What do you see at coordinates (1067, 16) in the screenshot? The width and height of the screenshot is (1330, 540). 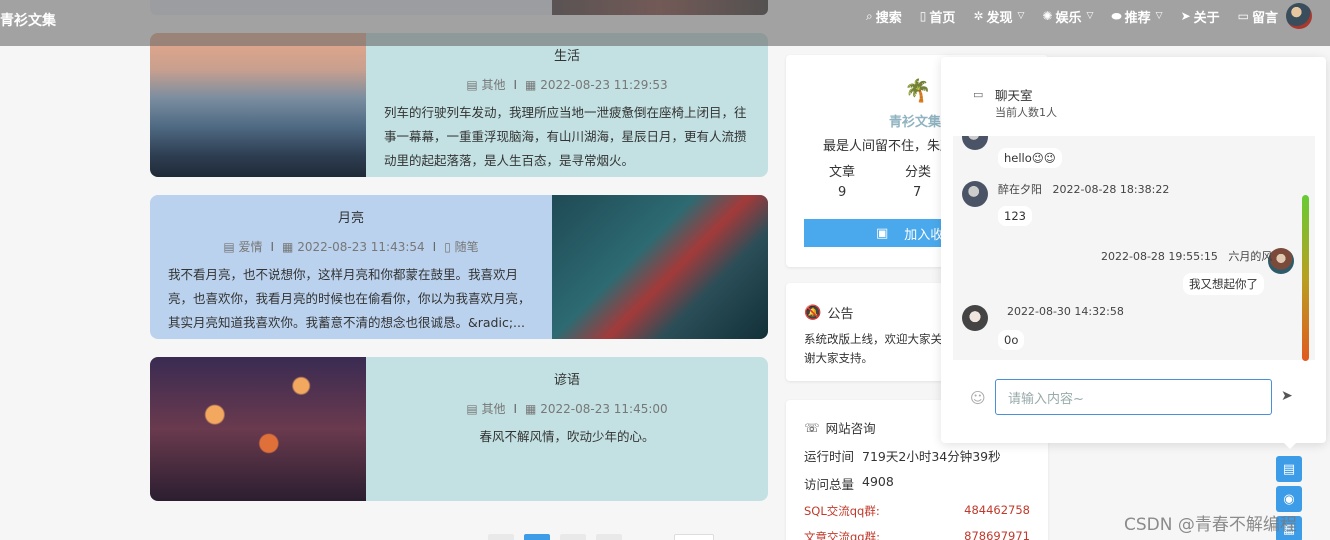 I see `nav-item-entertainment: ✺ 娱乐 ▽` at bounding box center [1067, 16].